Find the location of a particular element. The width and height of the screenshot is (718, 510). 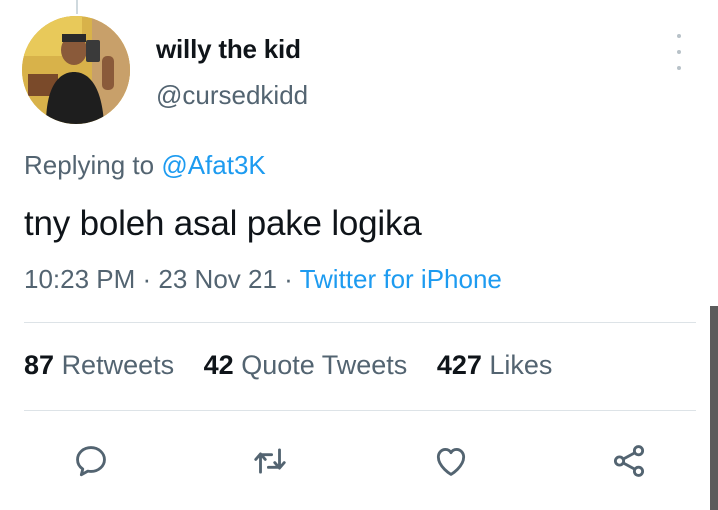

replying-to: Replying to @Afat3K is located at coordinates (145, 165).